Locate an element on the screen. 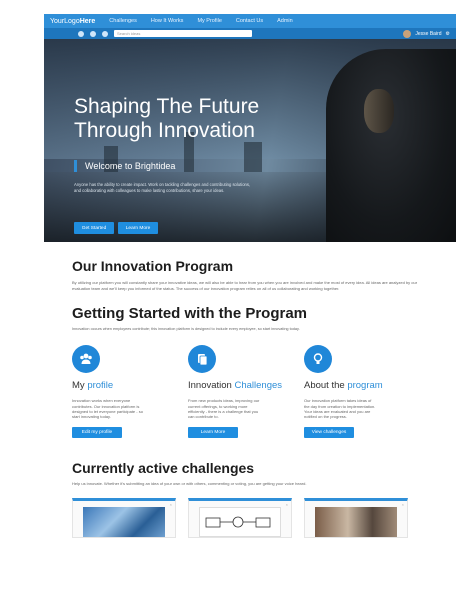 This screenshot has width=456, height=602. challenge-cards: × × × is located at coordinates (250, 517).